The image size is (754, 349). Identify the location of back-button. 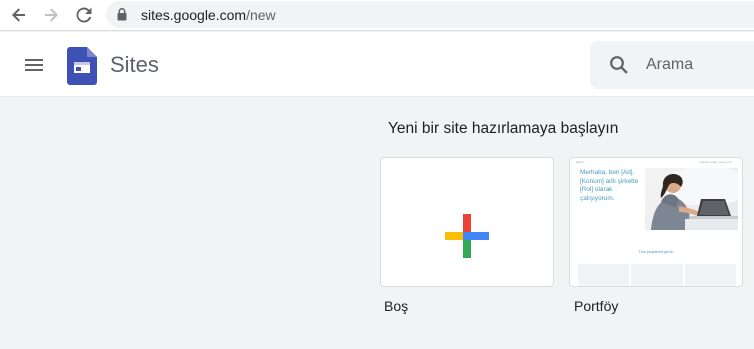
(19, 15).